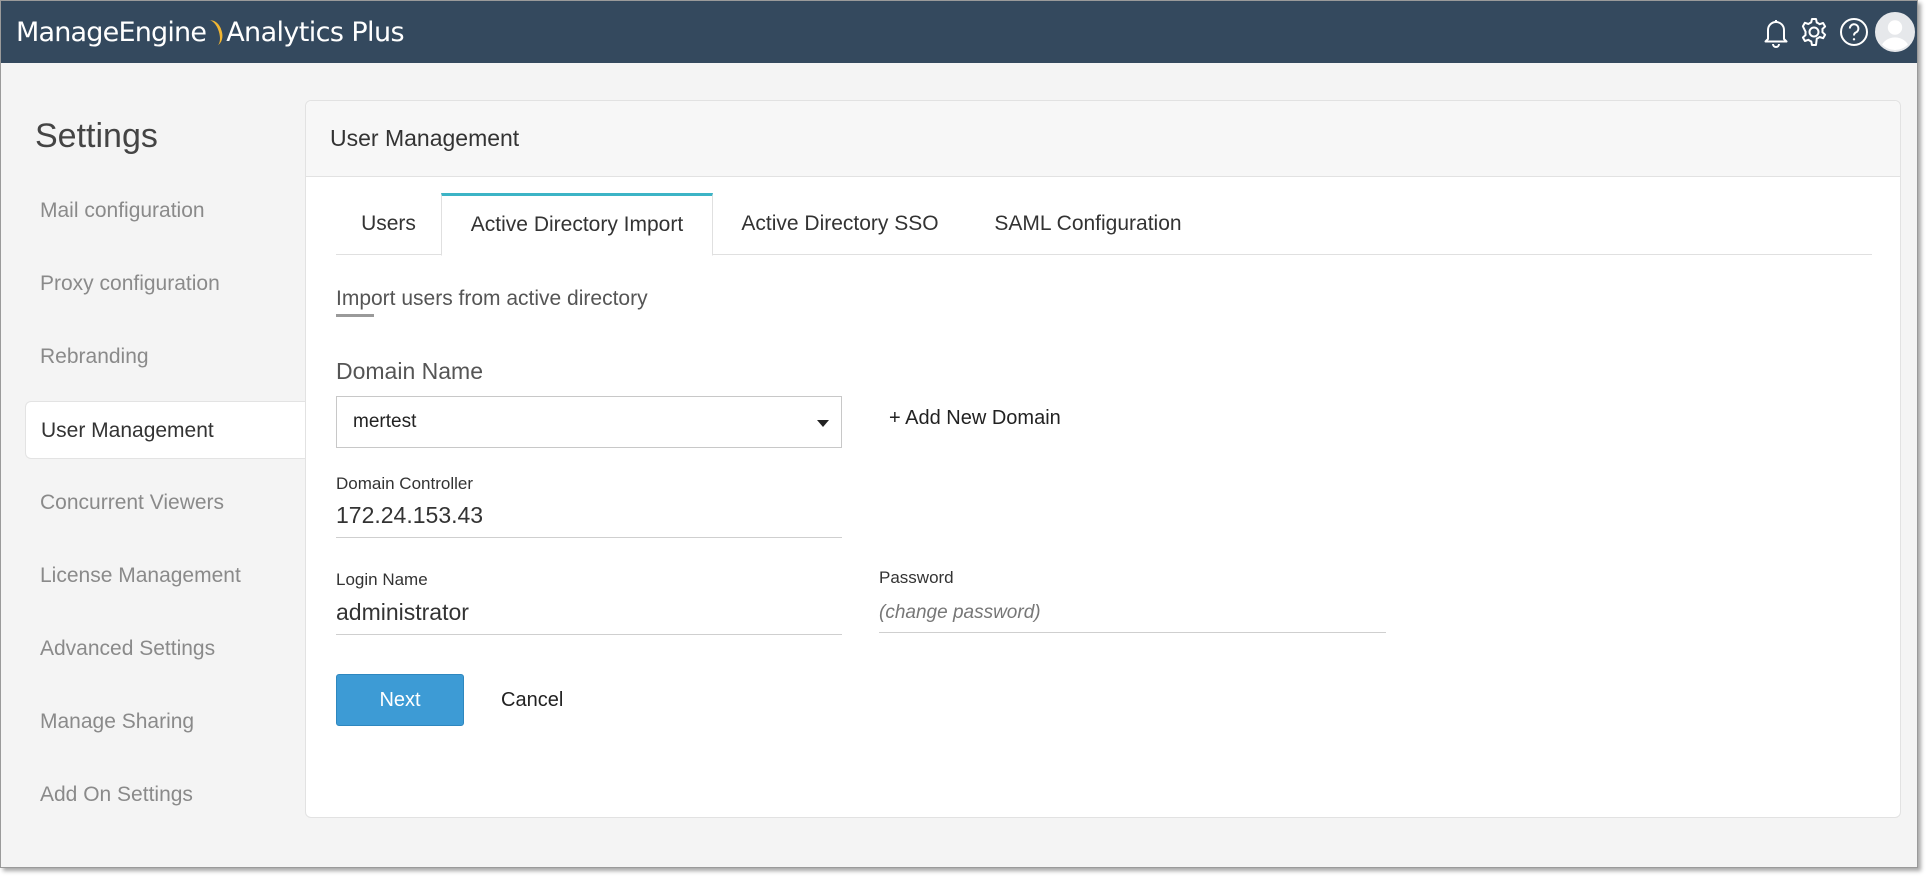 The width and height of the screenshot is (1931, 877). What do you see at coordinates (165, 430) in the screenshot?
I see `sidebar-item-user-management: User Management` at bounding box center [165, 430].